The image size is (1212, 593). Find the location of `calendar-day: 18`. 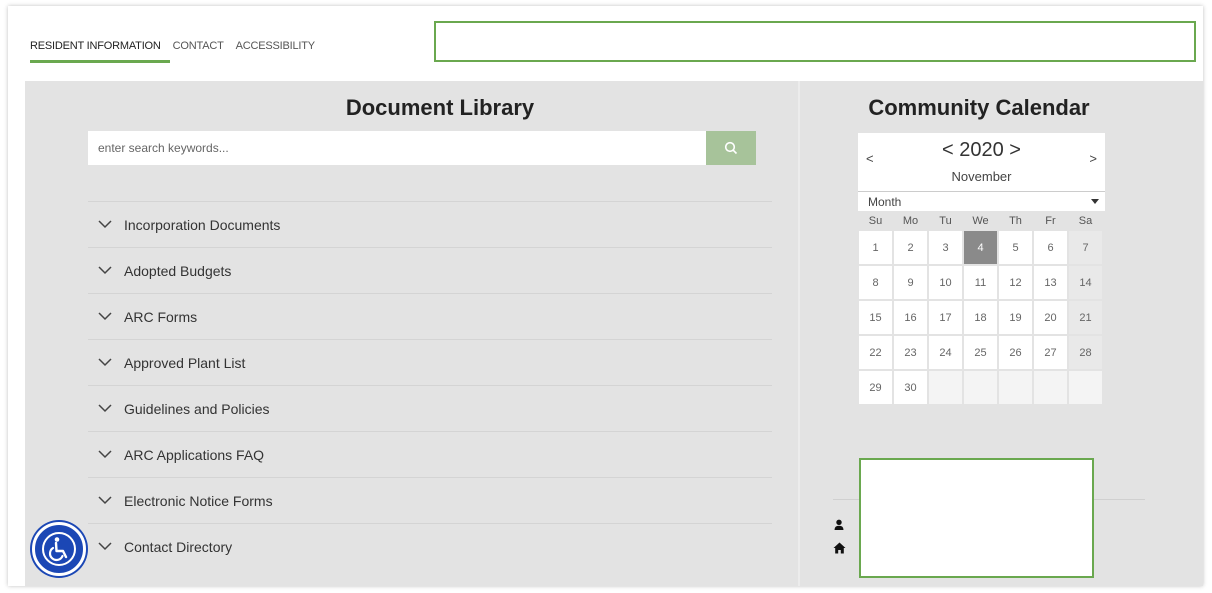

calendar-day: 18 is located at coordinates (980, 317).